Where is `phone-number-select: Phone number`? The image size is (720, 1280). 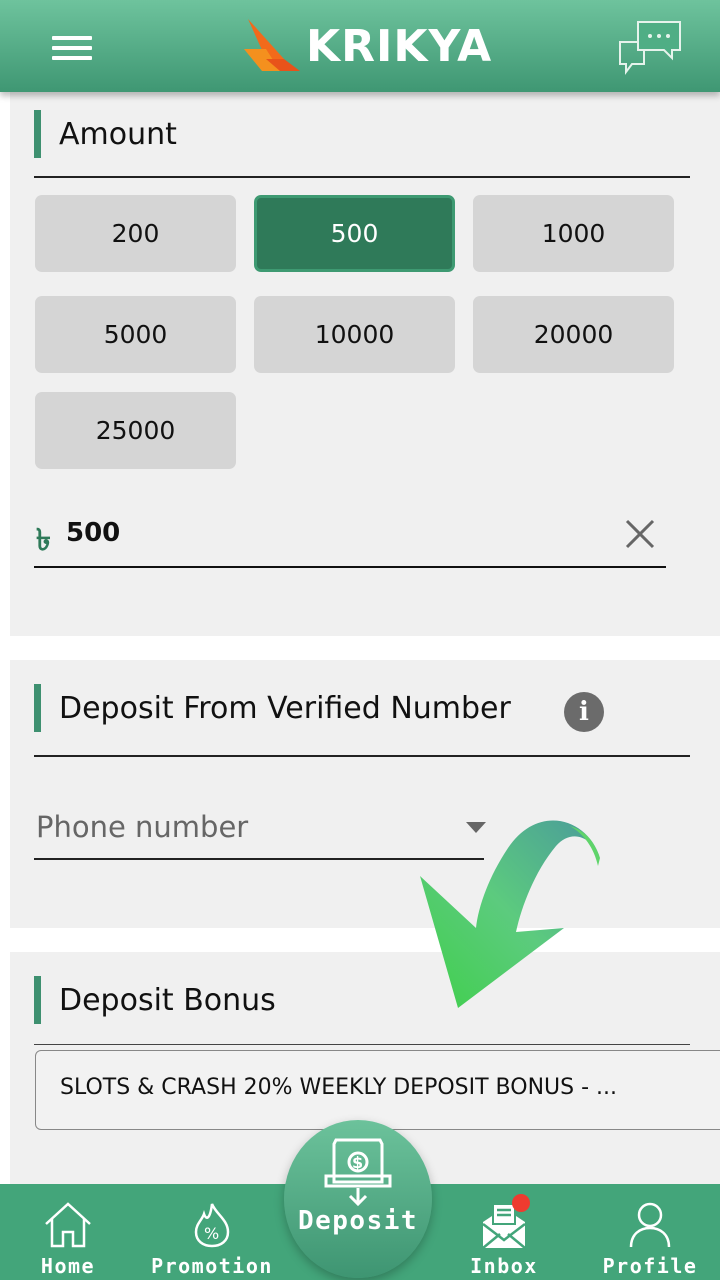
phone-number-select: Phone number is located at coordinates (260, 830).